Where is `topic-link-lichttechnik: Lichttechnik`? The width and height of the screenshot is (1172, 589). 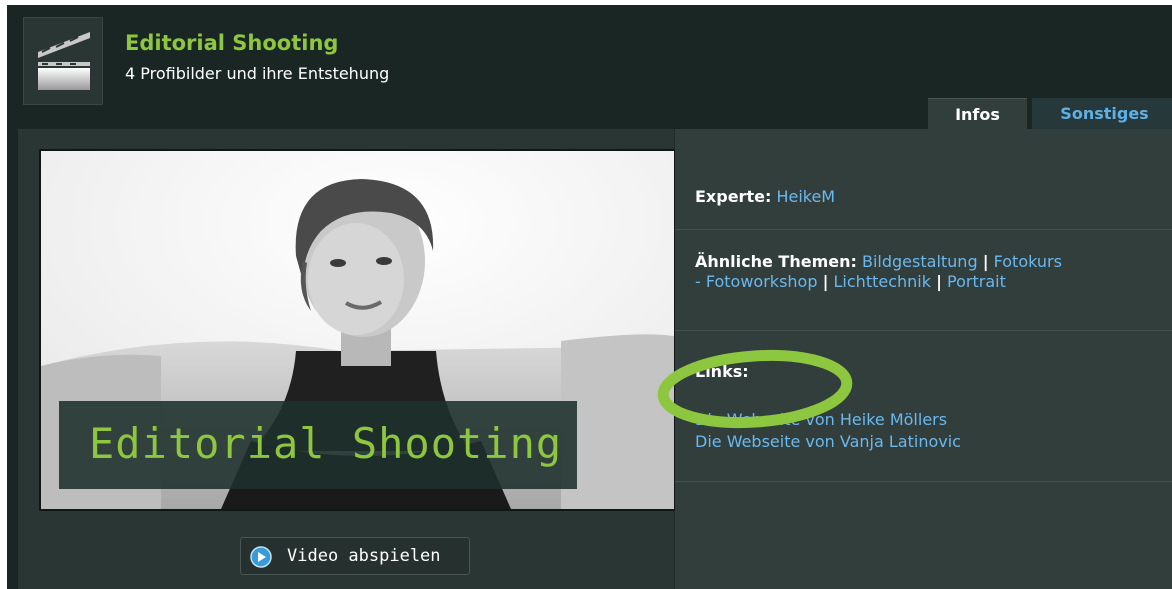
topic-link-lichttechnik: Lichttechnik is located at coordinates (882, 281).